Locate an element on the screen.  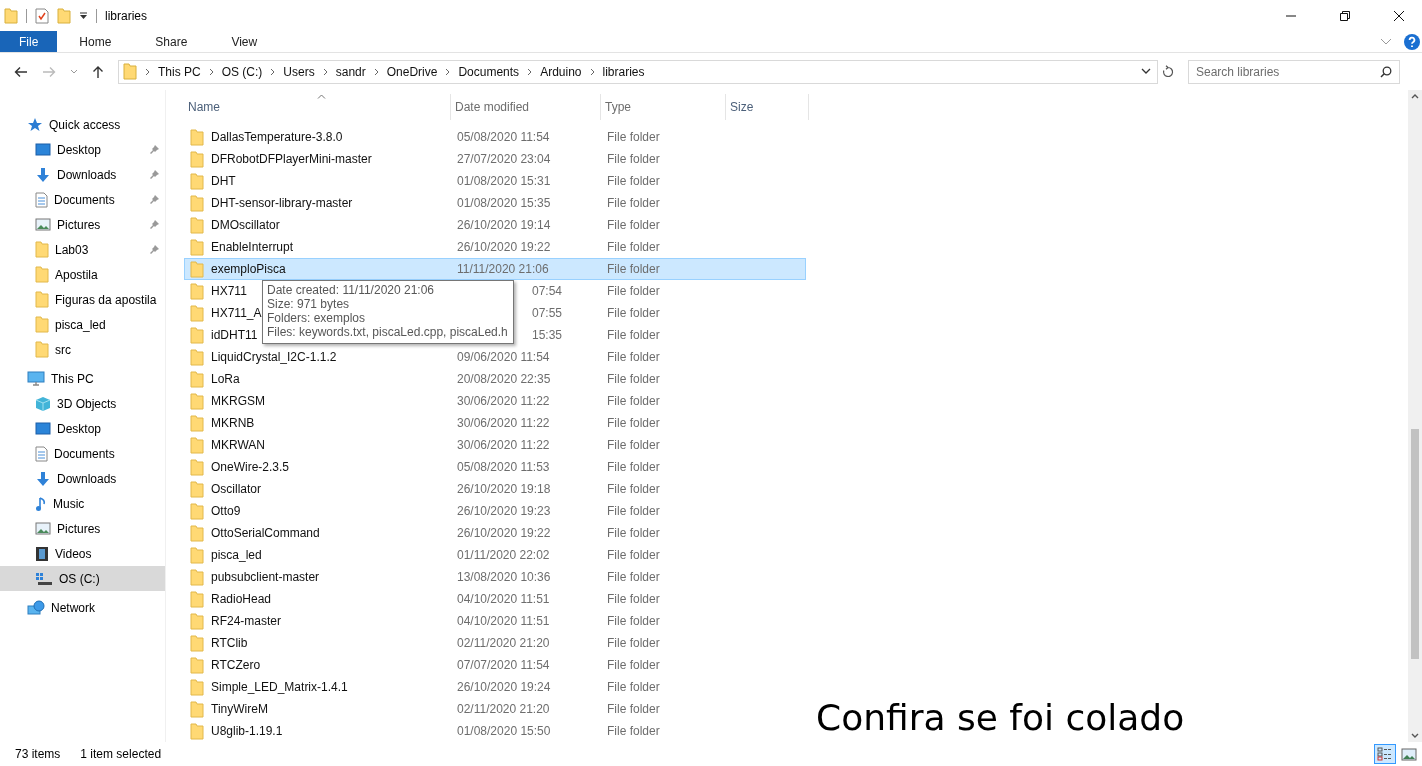
chevron-down-icon is located at coordinates (1146, 71).